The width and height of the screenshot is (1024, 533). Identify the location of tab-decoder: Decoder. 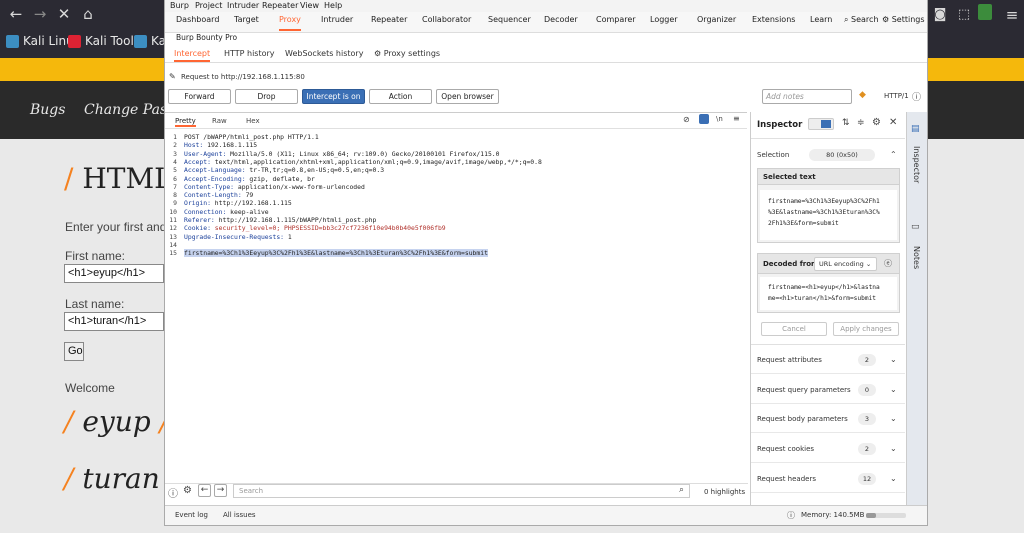
(561, 23).